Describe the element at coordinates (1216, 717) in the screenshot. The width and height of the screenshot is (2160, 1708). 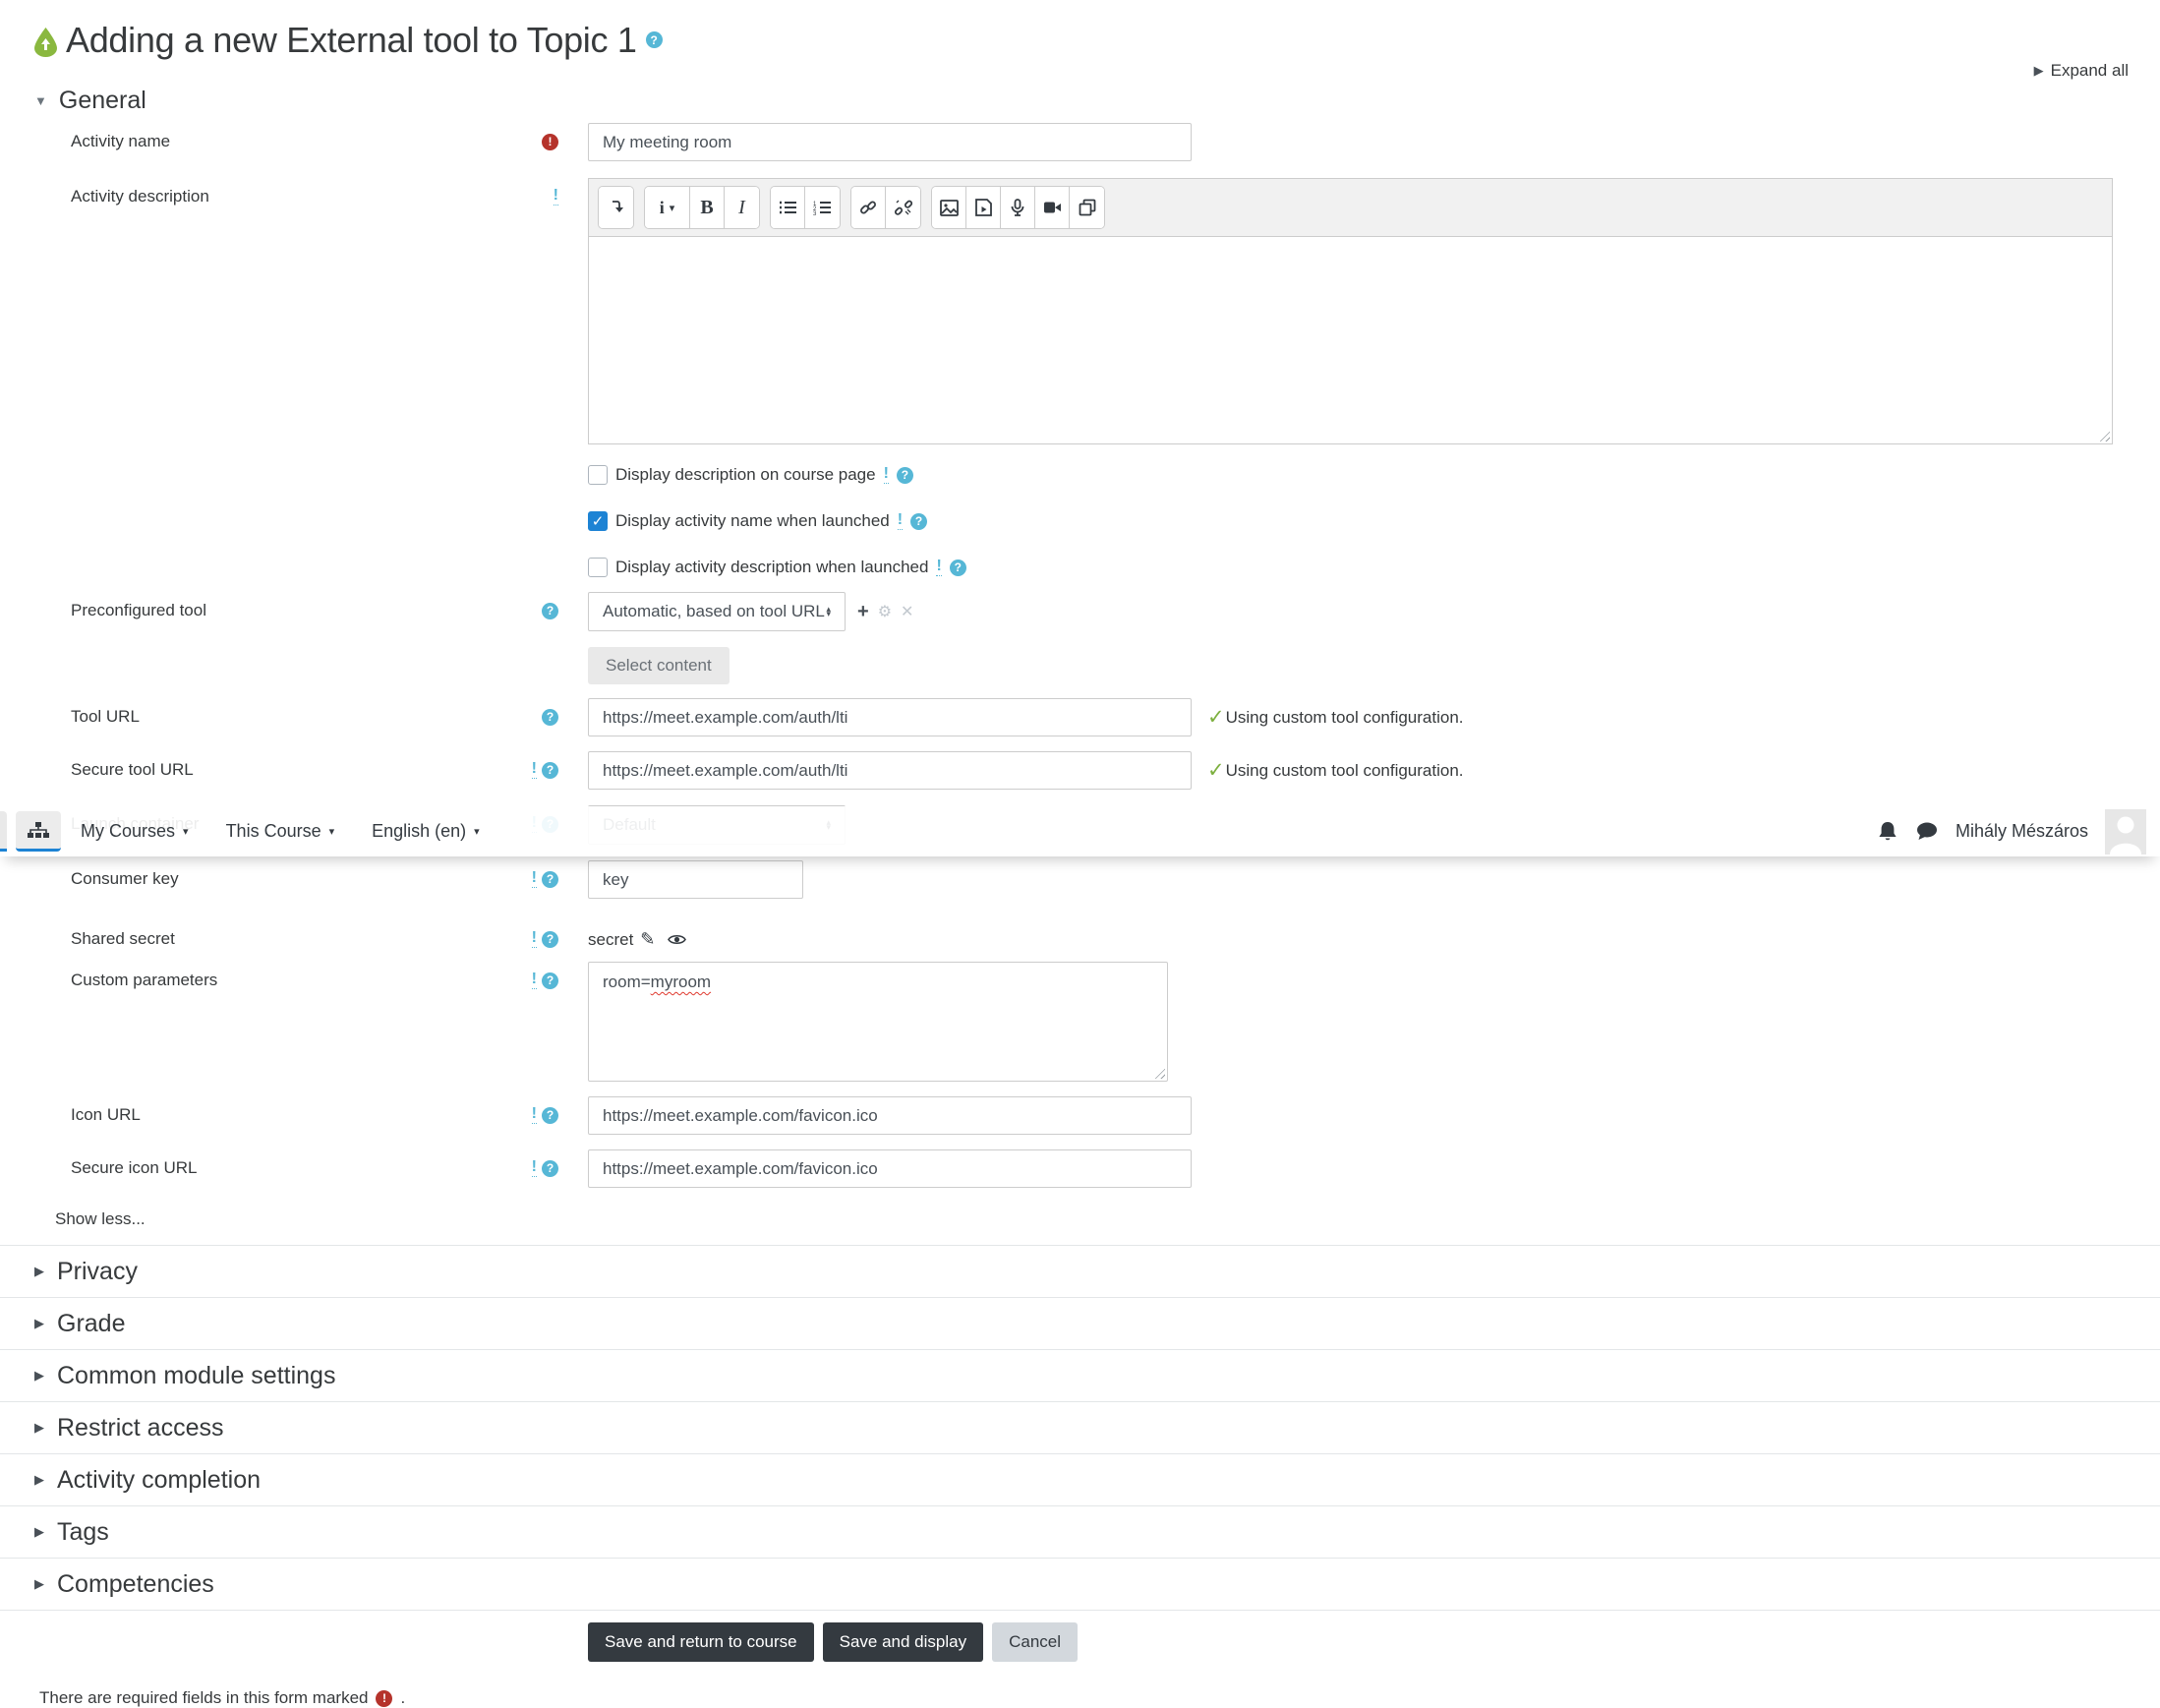
I see `check-icon: ✓` at that location.